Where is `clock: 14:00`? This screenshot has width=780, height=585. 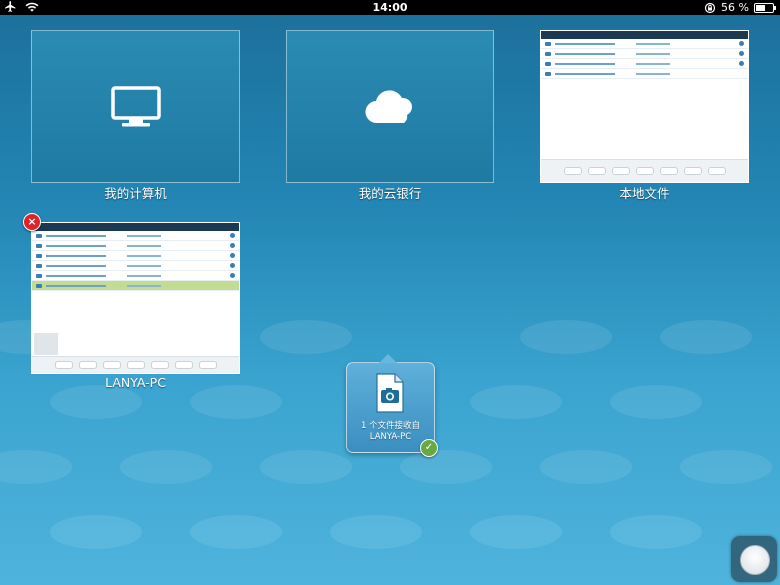 clock: 14:00 is located at coordinates (390, 7).